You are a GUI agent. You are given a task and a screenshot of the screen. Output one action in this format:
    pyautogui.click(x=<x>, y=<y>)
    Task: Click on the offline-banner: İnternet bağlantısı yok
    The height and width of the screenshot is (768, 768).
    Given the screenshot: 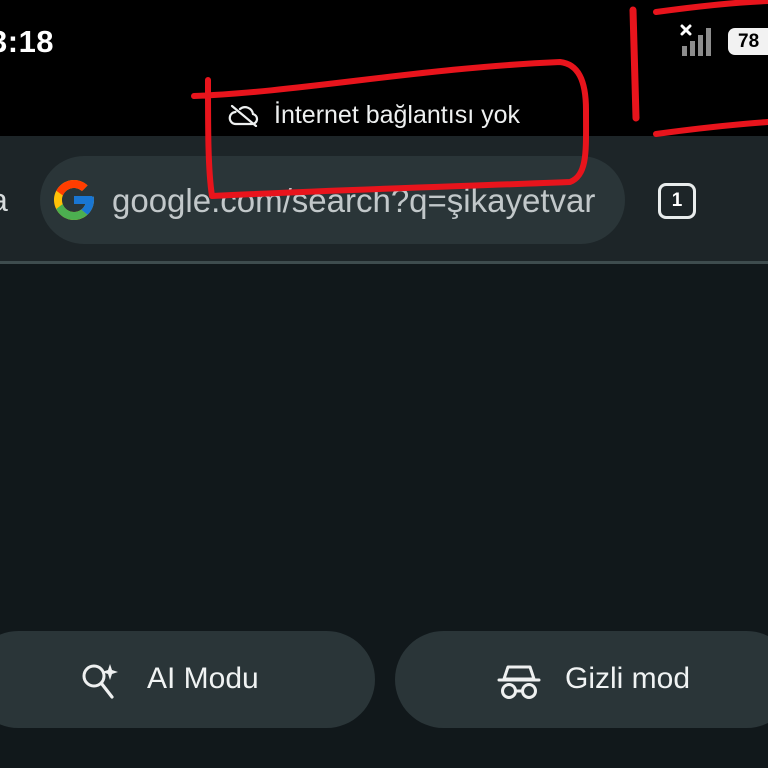 What is the action you would take?
    pyautogui.click(x=374, y=115)
    